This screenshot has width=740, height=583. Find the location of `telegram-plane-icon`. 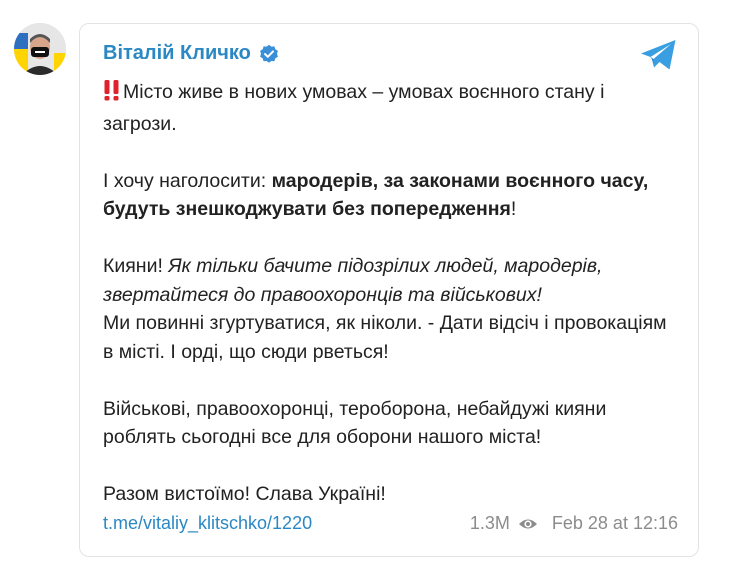

telegram-plane-icon is located at coordinates (659, 55).